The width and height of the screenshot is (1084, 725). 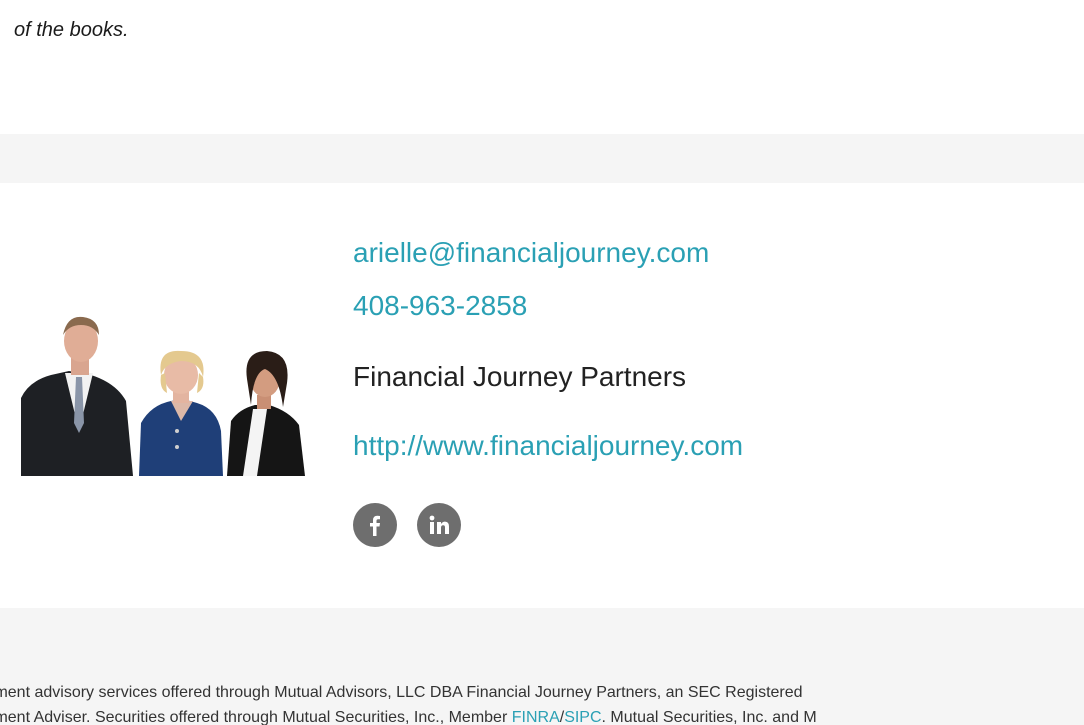 What do you see at coordinates (440, 306) in the screenshot?
I see `phone-link: 408-963-2858` at bounding box center [440, 306].